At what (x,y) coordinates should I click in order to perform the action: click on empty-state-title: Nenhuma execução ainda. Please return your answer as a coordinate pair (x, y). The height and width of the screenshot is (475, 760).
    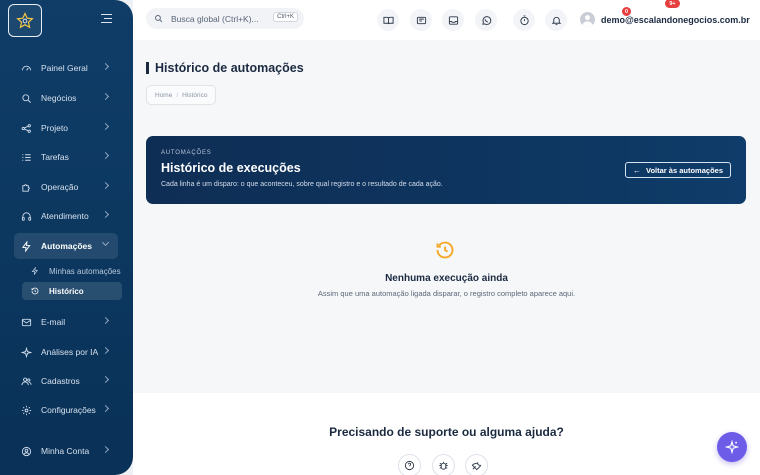
    Looking at the image, I should click on (446, 278).